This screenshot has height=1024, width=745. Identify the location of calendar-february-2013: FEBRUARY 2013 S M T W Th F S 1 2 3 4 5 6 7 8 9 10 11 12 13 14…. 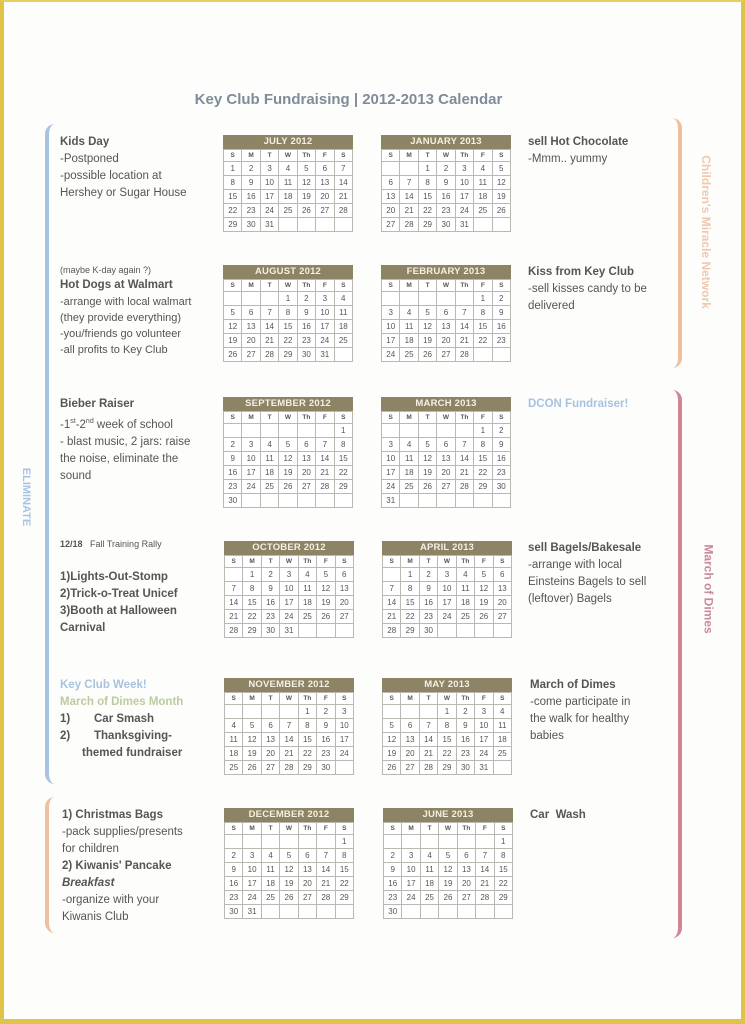
(446, 313).